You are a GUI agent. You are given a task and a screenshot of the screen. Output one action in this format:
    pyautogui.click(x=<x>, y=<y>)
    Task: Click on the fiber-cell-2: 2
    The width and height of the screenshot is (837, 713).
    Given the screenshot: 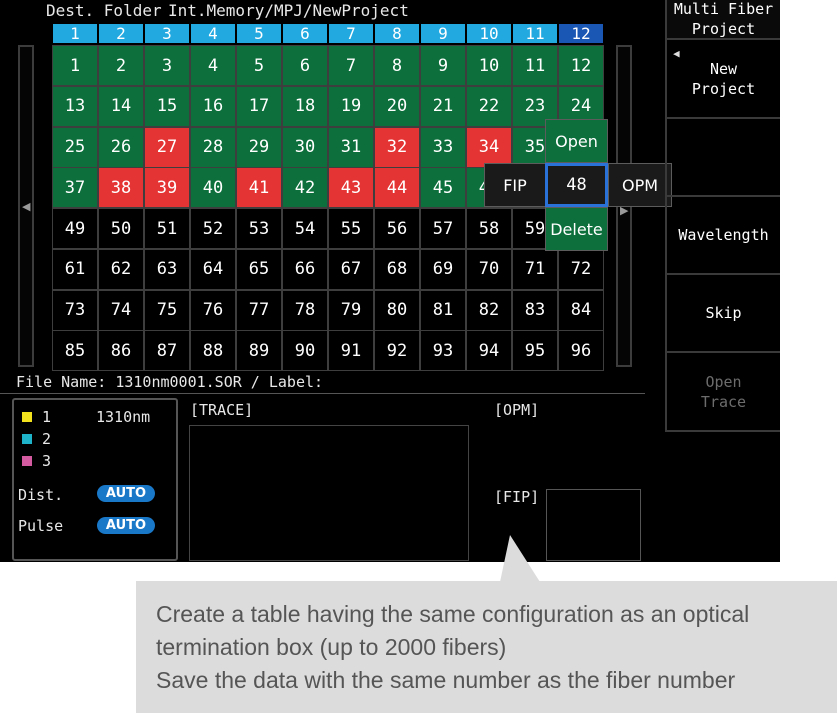 What is the action you would take?
    pyautogui.click(x=121, y=65)
    